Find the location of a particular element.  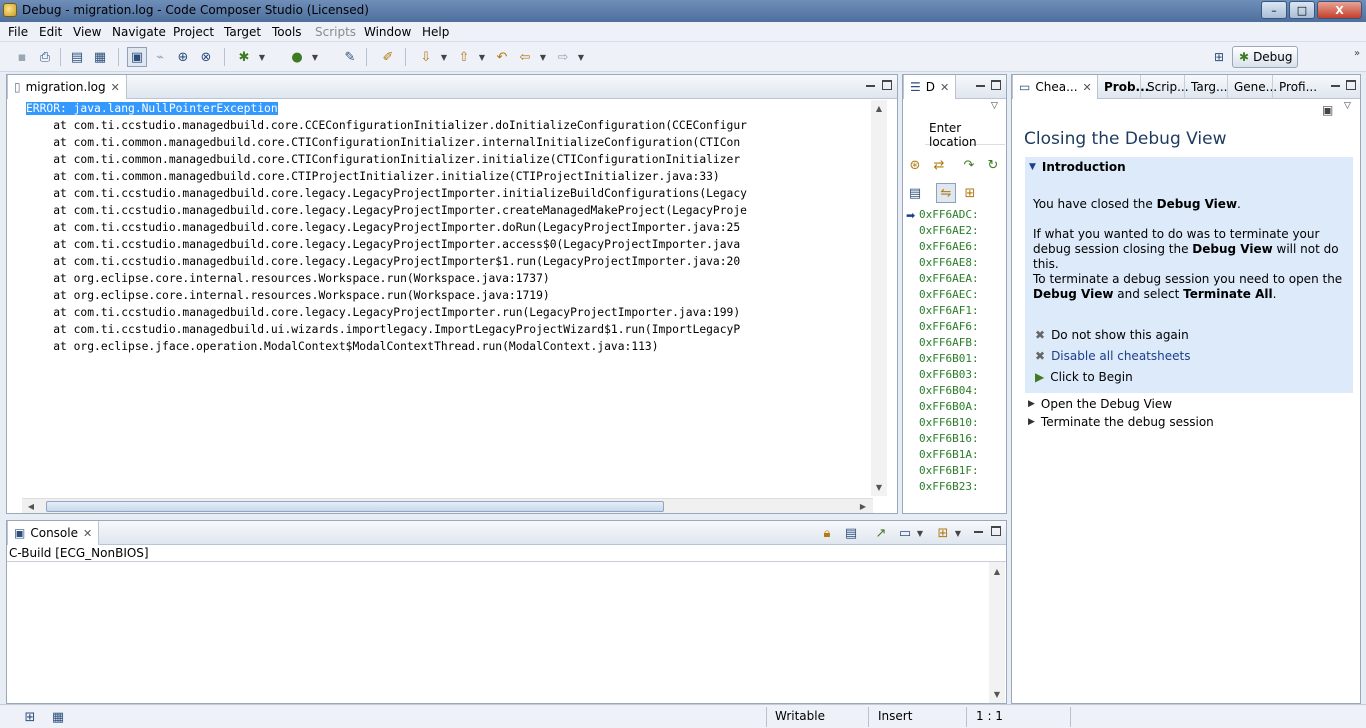

forward-icon: ⇨ is located at coordinates (563, 57).